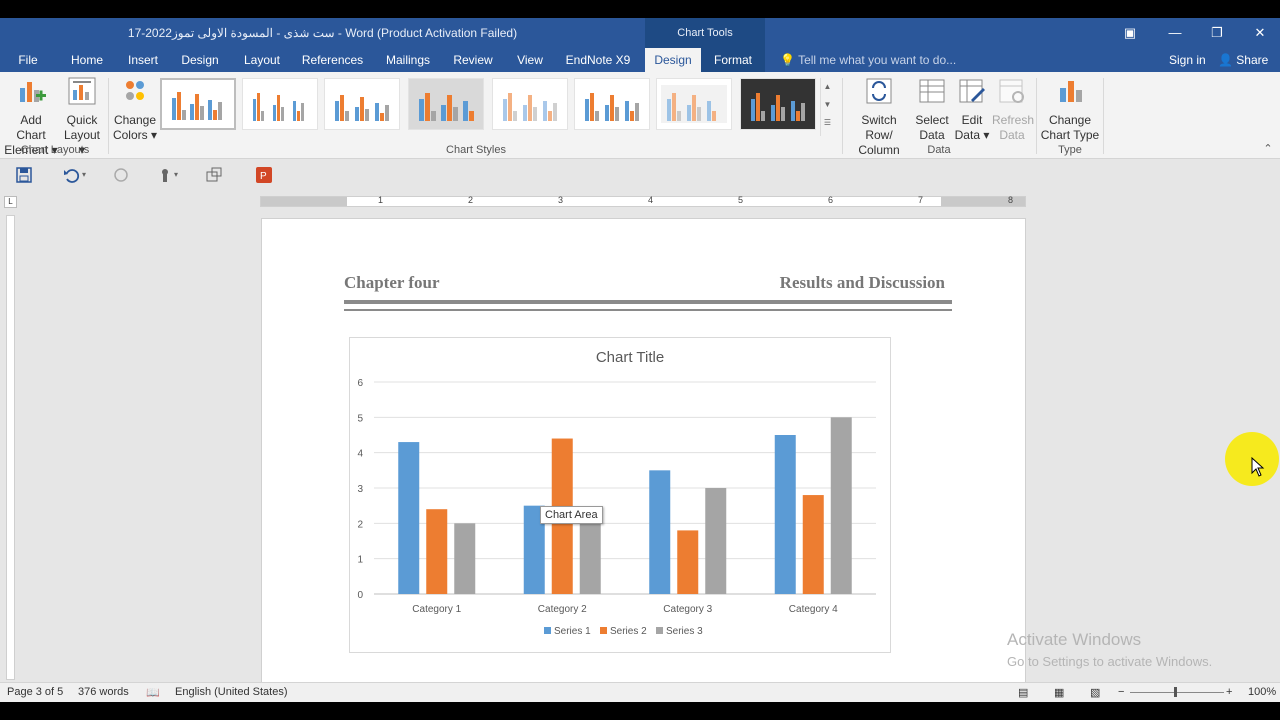 The height and width of the screenshot is (720, 1280). I want to click on horizontal-ruler: 1 2 3 4 5 6 7 8, so click(643, 201).